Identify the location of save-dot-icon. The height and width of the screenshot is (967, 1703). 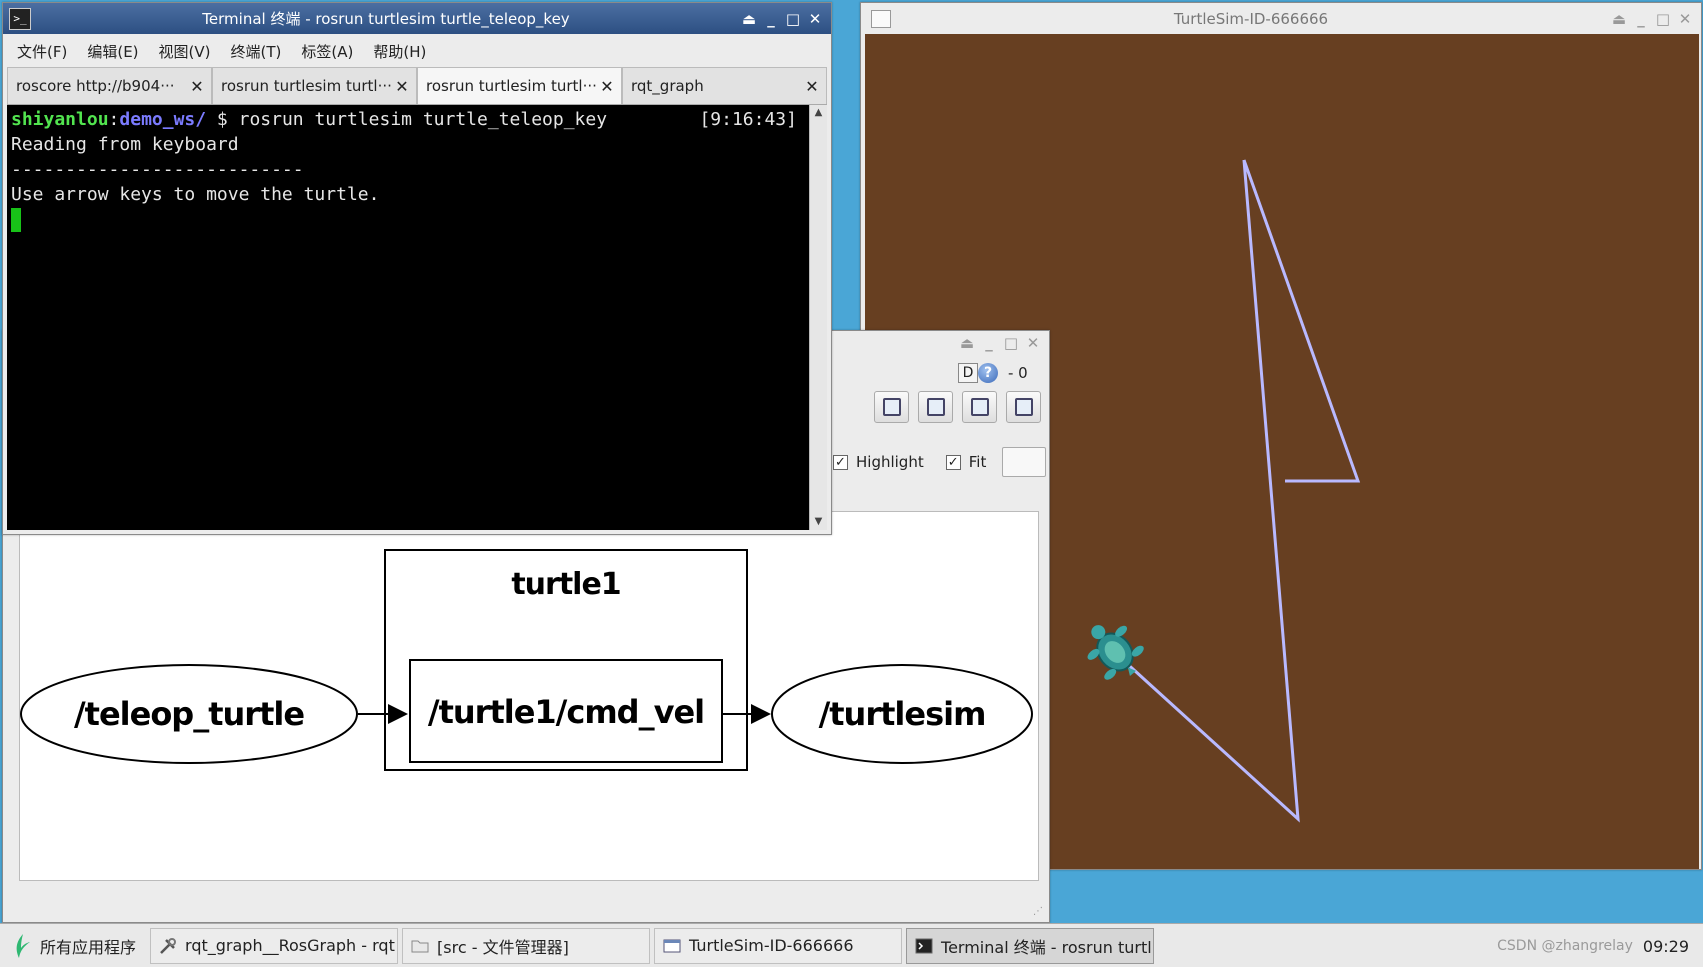
(935, 407).